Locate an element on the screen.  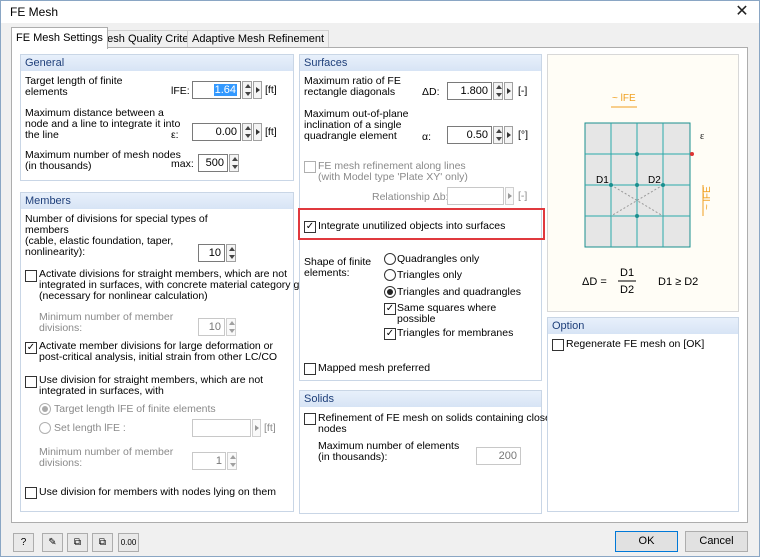
same-squares-checkbox: ✓ is located at coordinates (390, 309).